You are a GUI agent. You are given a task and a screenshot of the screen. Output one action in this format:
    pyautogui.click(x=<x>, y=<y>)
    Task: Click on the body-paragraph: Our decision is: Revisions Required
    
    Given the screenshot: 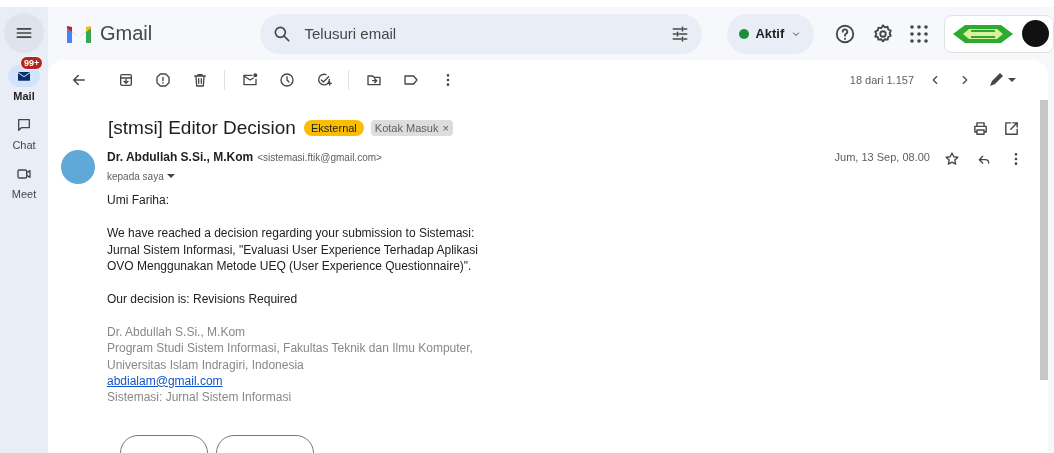 What is the action you would take?
    pyautogui.click(x=203, y=299)
    